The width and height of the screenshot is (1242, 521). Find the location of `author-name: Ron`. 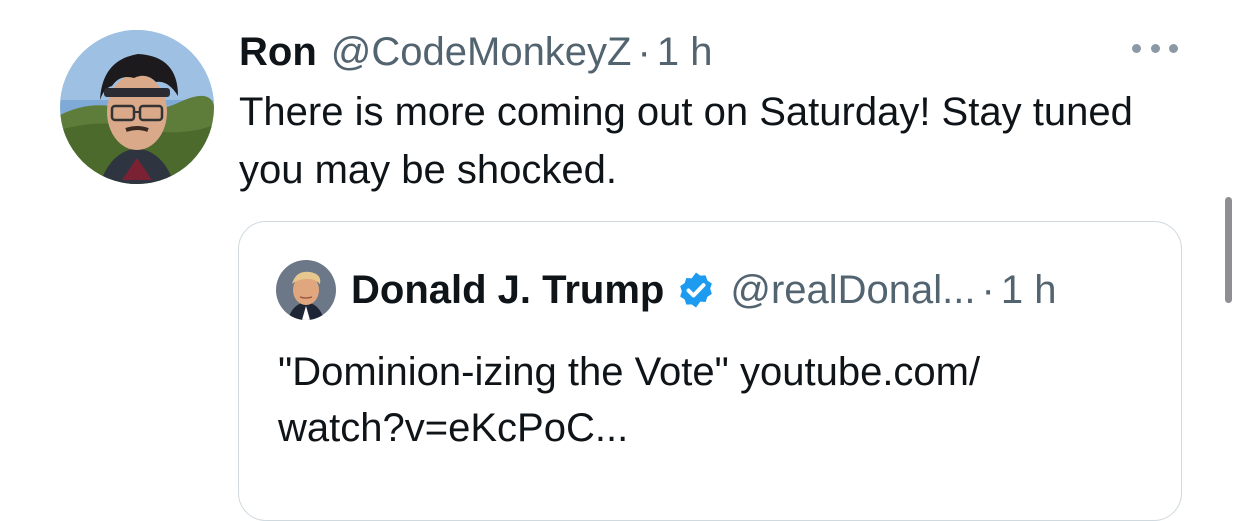

author-name: Ron is located at coordinates (278, 52).